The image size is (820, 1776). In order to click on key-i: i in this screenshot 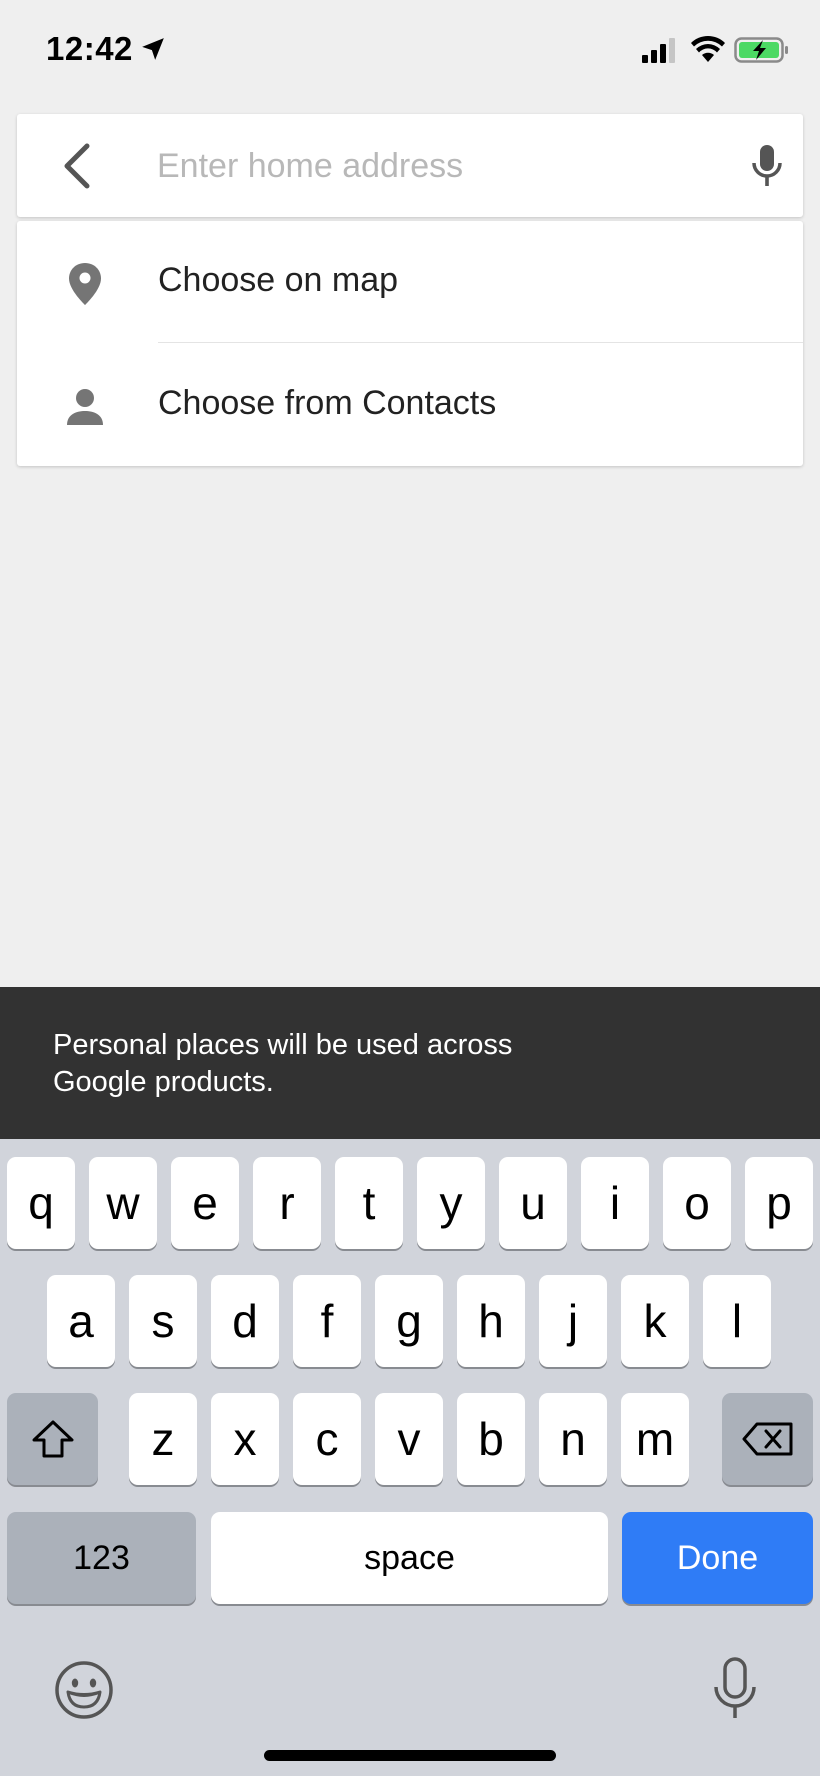, I will do `click(615, 1203)`.